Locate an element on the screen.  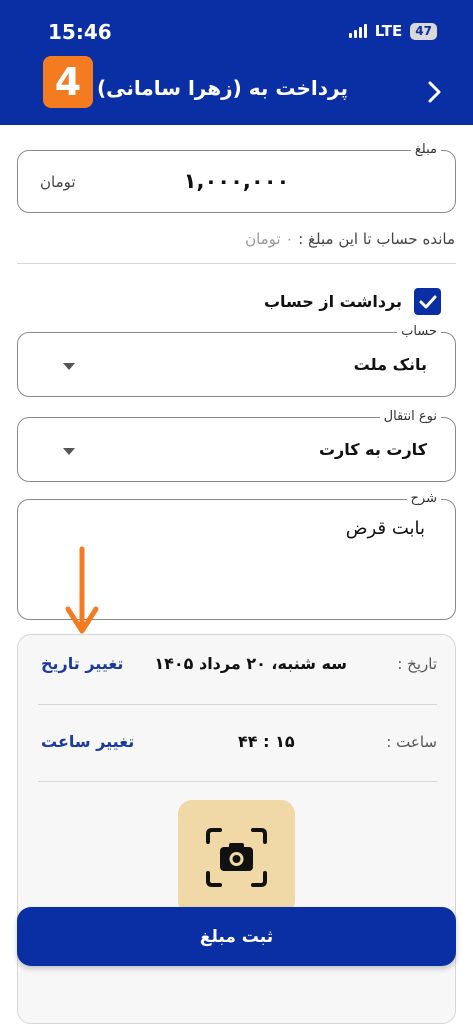
withdraw-checkbox-row: برداشت از حساب is located at coordinates (352, 301).